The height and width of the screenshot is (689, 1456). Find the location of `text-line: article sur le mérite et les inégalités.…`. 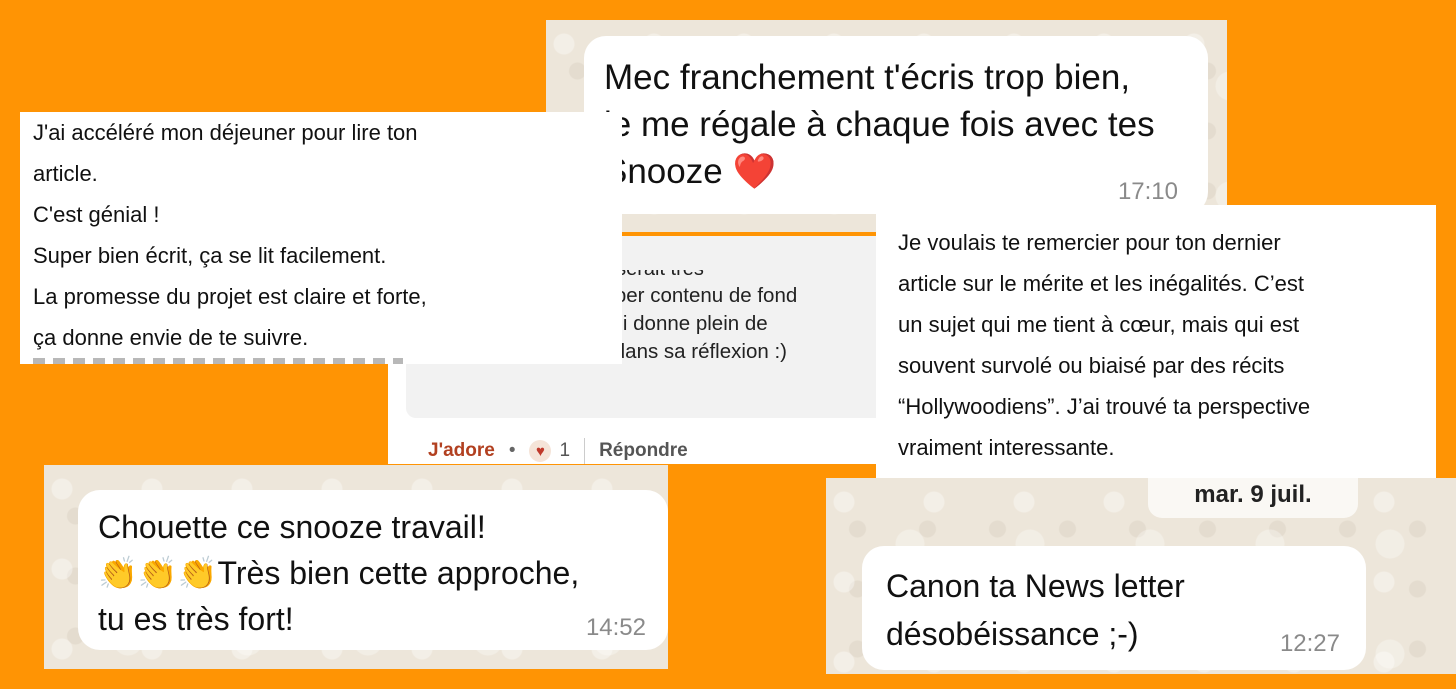

text-line: article sur le mérite et les inégalités.… is located at coordinates (1101, 283).